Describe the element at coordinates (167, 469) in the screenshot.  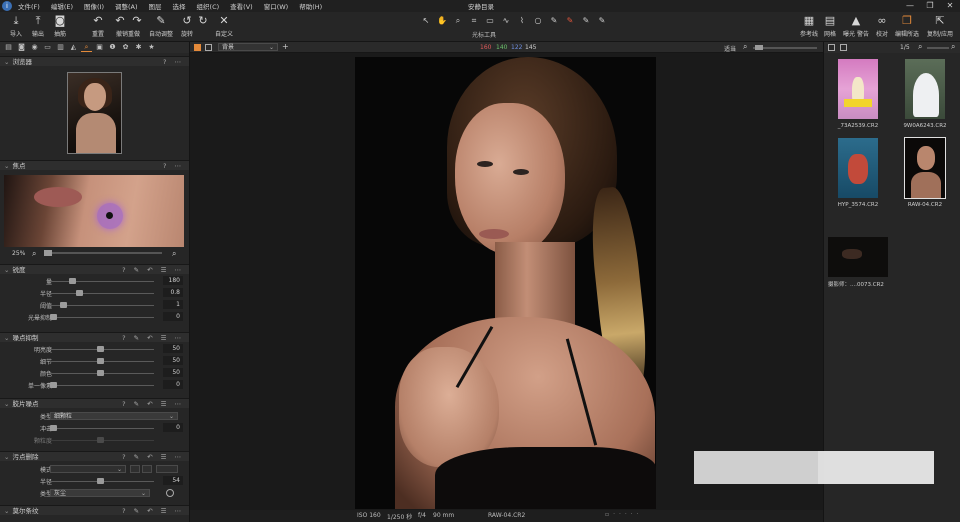
I see `spot-extra-button` at that location.